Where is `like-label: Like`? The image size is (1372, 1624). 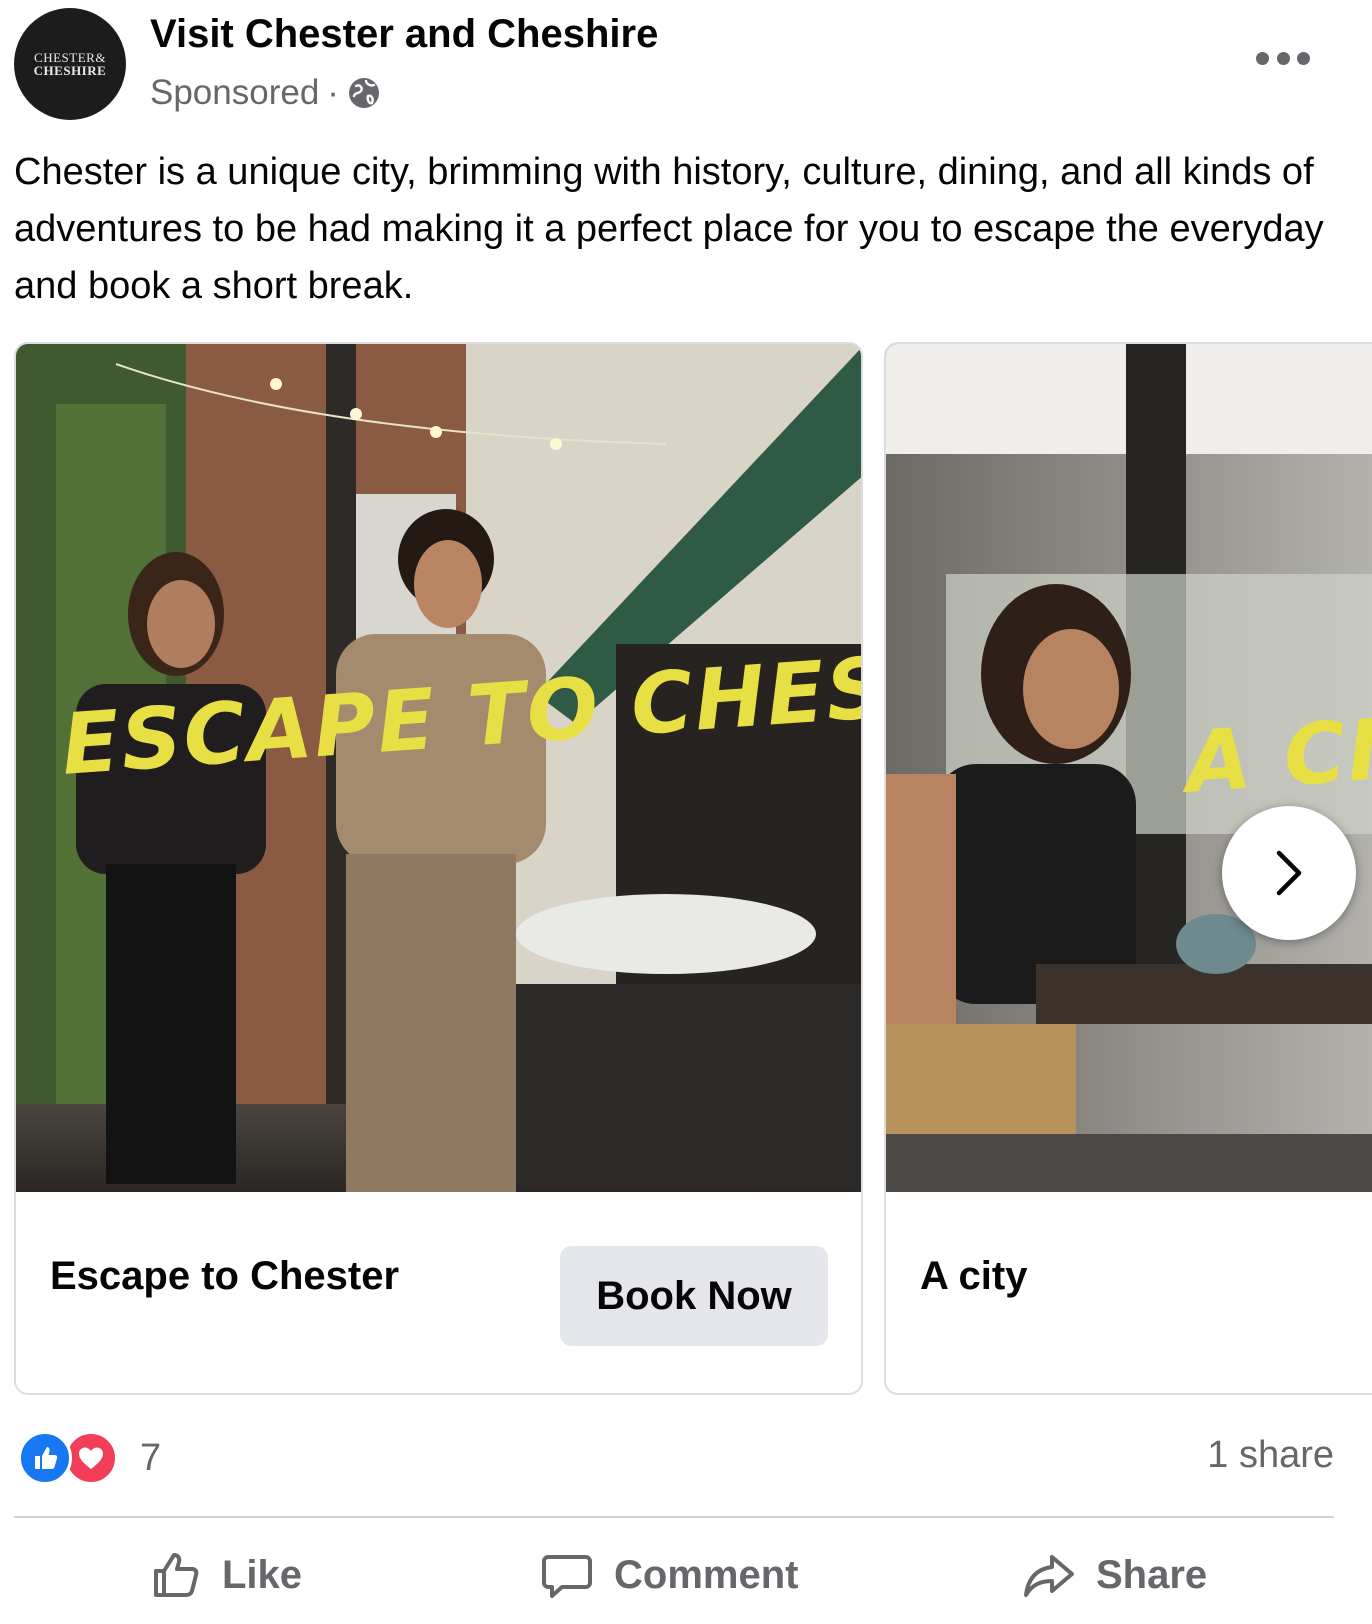 like-label: Like is located at coordinates (262, 1574).